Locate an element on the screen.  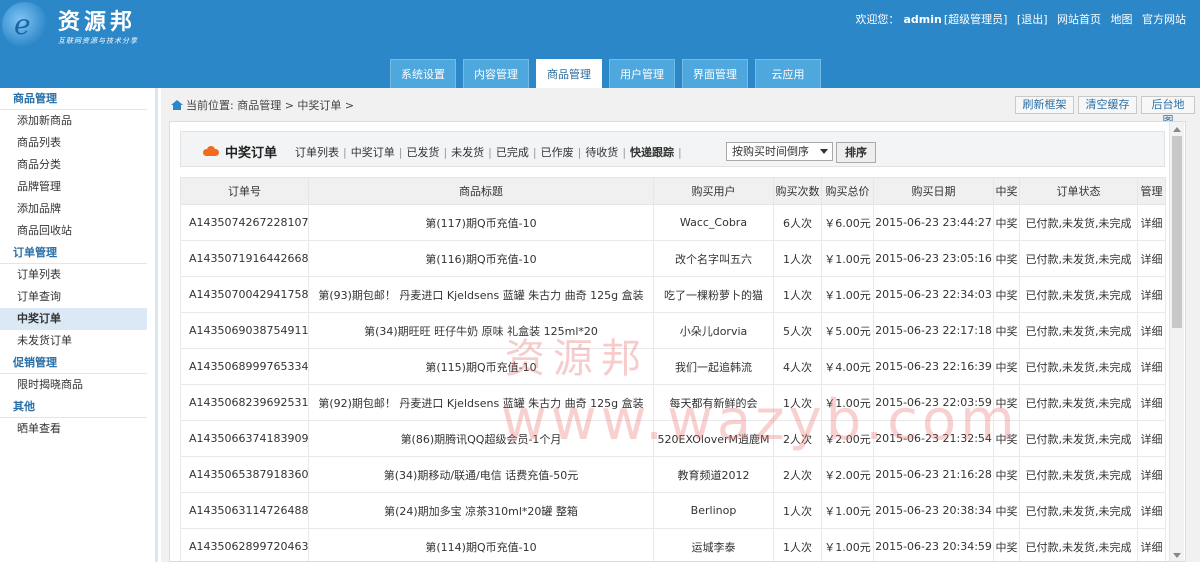
scroll-down-icon is located at coordinates (1177, 555).